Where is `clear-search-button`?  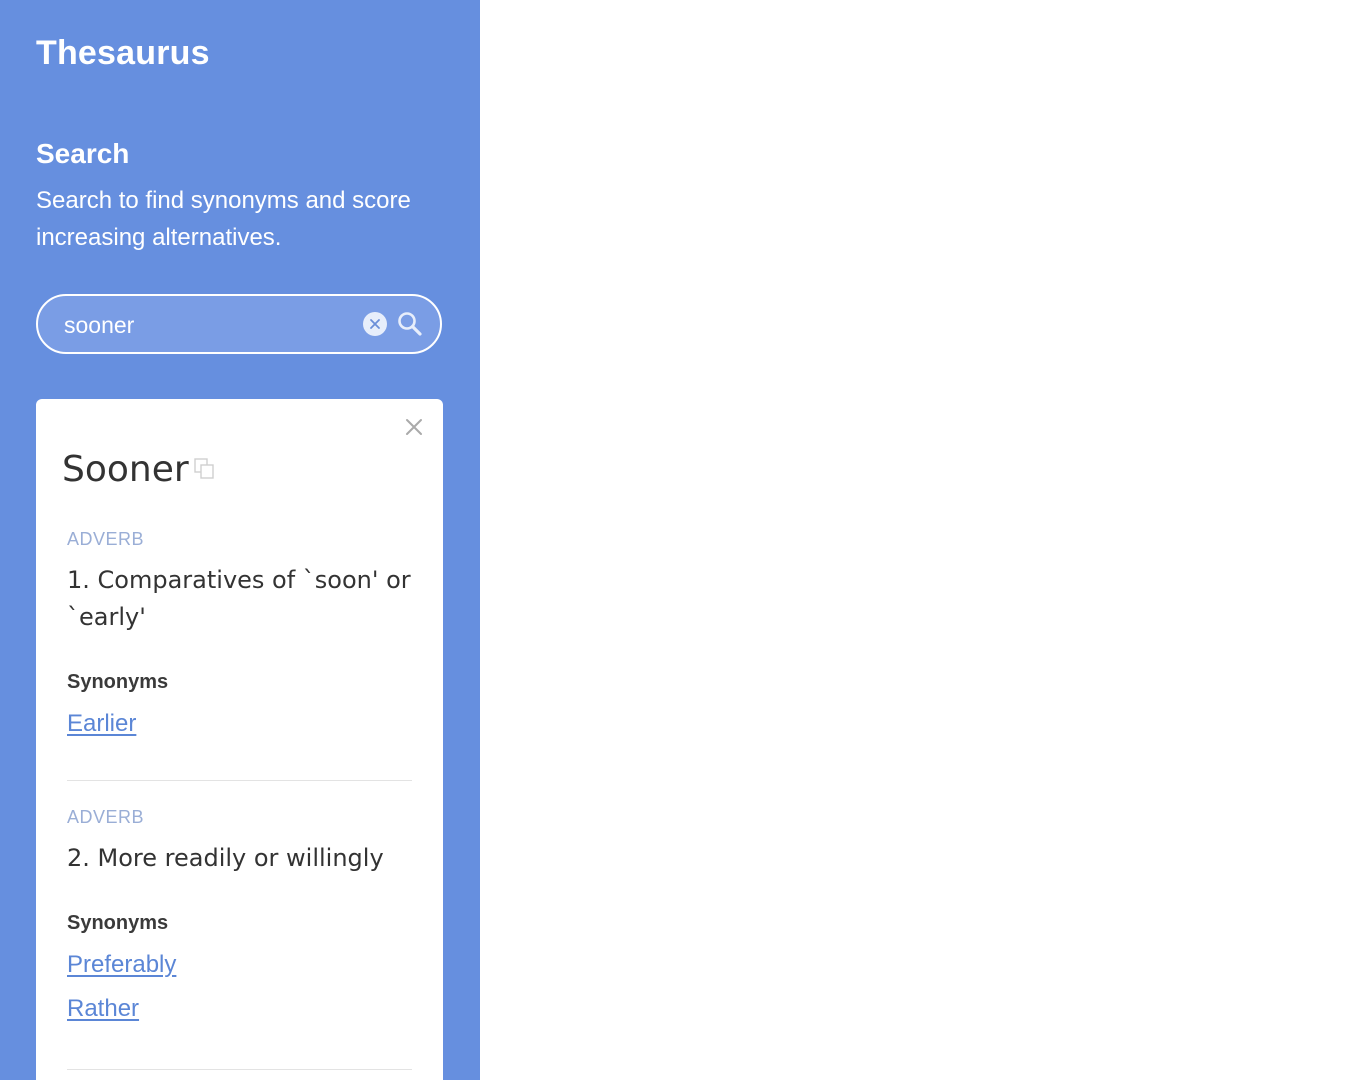
clear-search-button is located at coordinates (375, 324).